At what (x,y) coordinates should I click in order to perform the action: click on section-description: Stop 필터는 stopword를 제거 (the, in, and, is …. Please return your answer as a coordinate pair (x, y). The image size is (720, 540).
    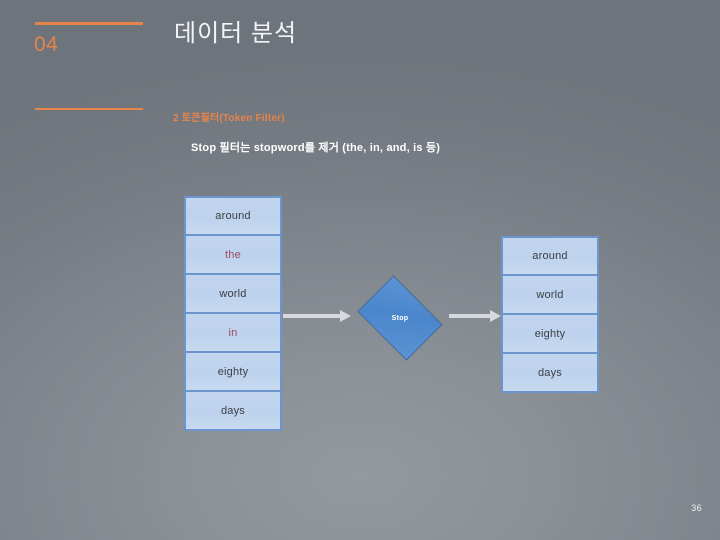
    Looking at the image, I should click on (316, 148).